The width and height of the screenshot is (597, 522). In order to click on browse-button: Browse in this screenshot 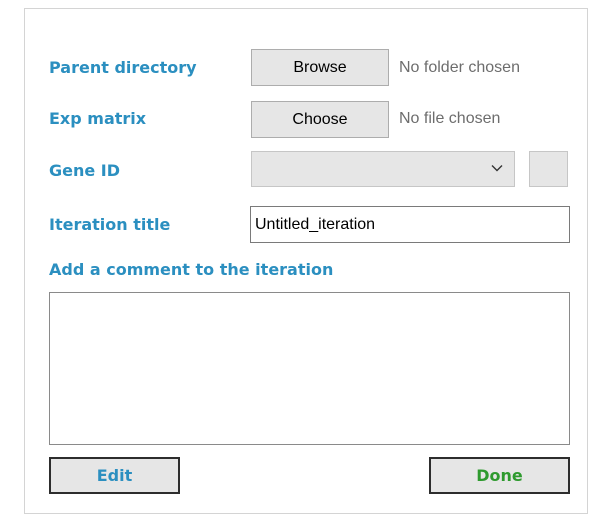, I will do `click(320, 67)`.